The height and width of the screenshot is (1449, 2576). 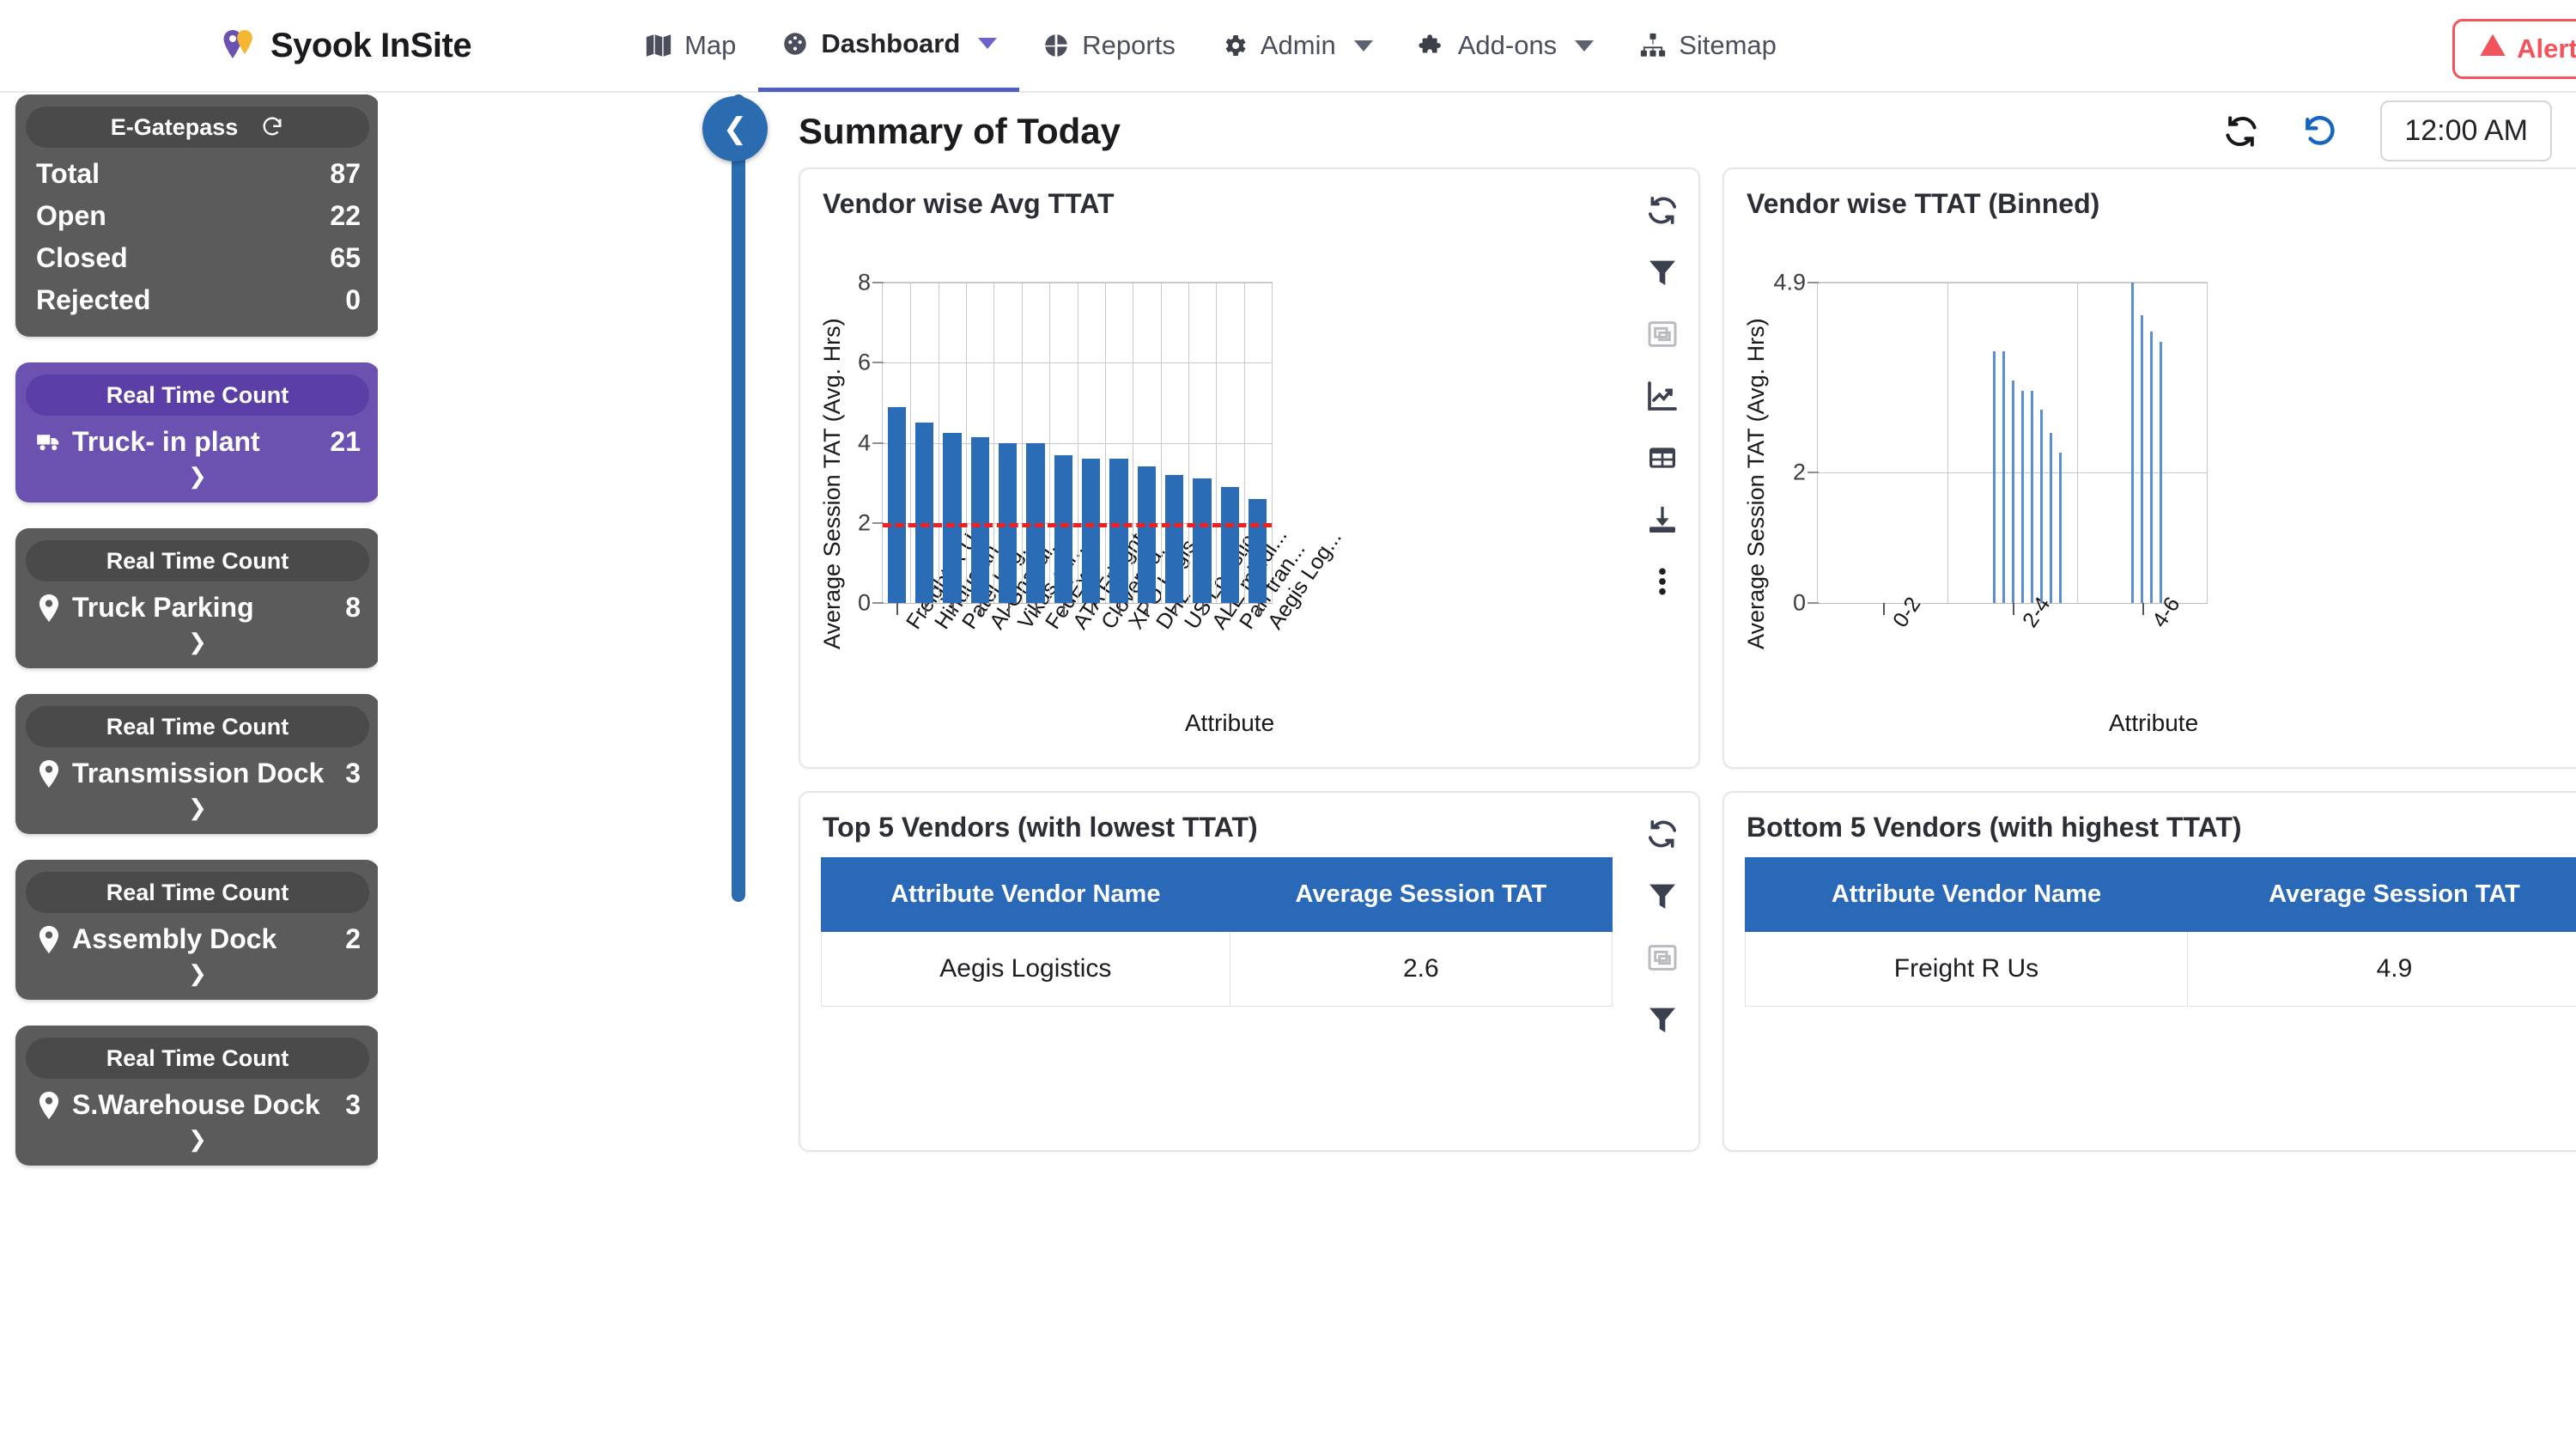 I want to click on nav-item-addons: Add-ons, so click(x=1506, y=46).